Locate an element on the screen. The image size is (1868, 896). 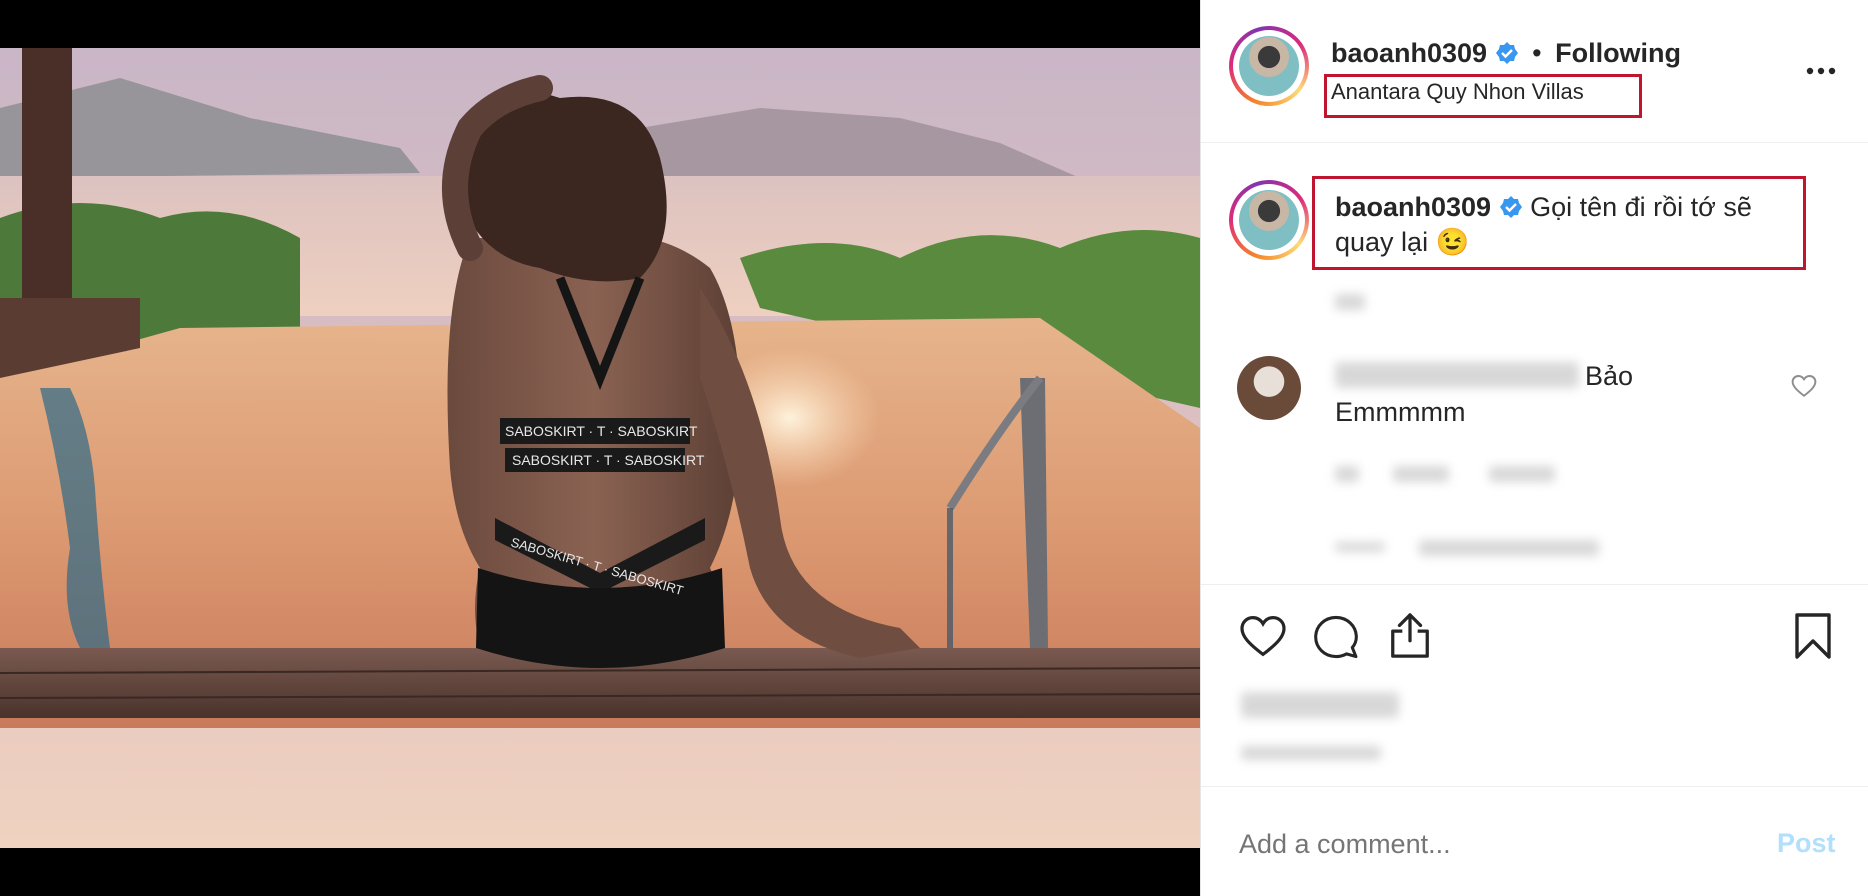
comment-reply-blurred is located at coordinates (1522, 474).